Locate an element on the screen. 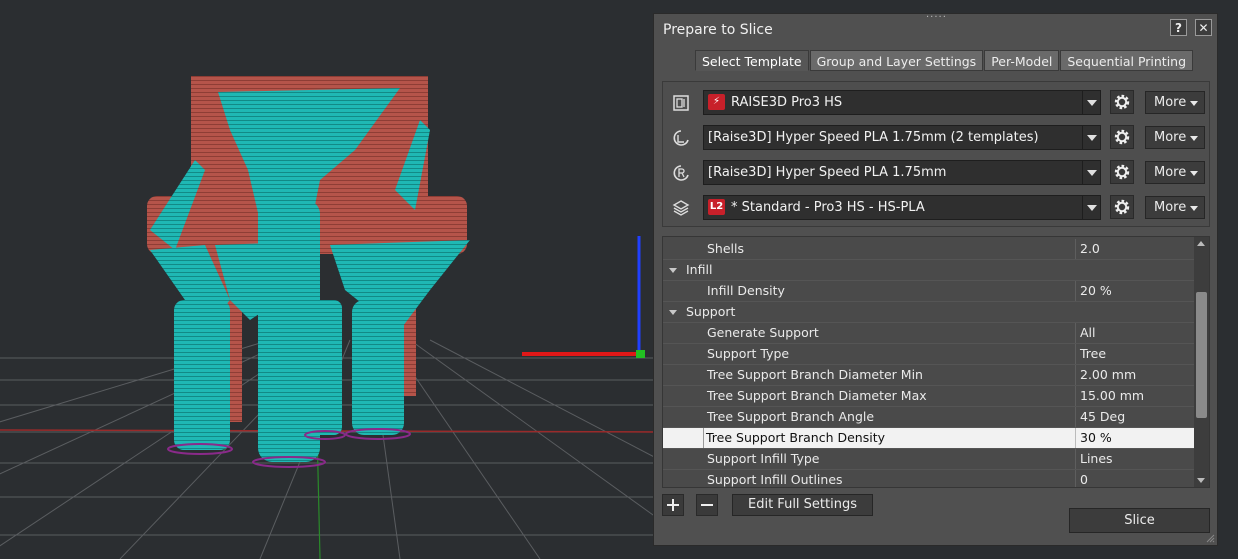  setting-value: All is located at coordinates (1134, 333).